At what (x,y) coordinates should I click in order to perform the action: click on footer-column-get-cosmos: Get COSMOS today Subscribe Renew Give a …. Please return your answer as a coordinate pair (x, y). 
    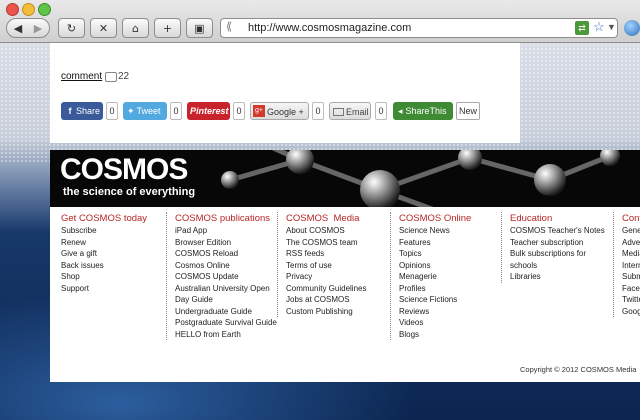
    Looking at the image, I should click on (104, 253).